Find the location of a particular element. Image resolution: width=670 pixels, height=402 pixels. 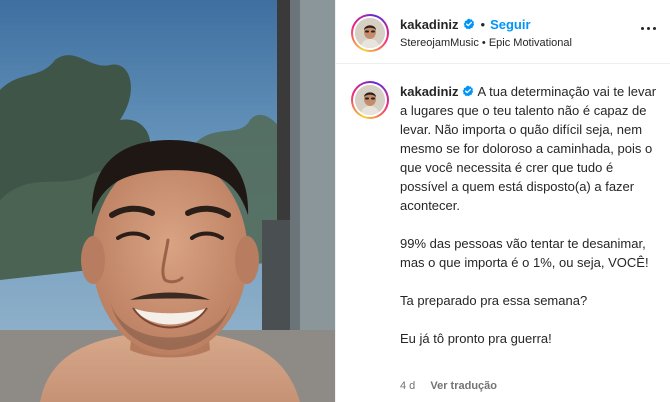

author-avatar is located at coordinates (370, 33).